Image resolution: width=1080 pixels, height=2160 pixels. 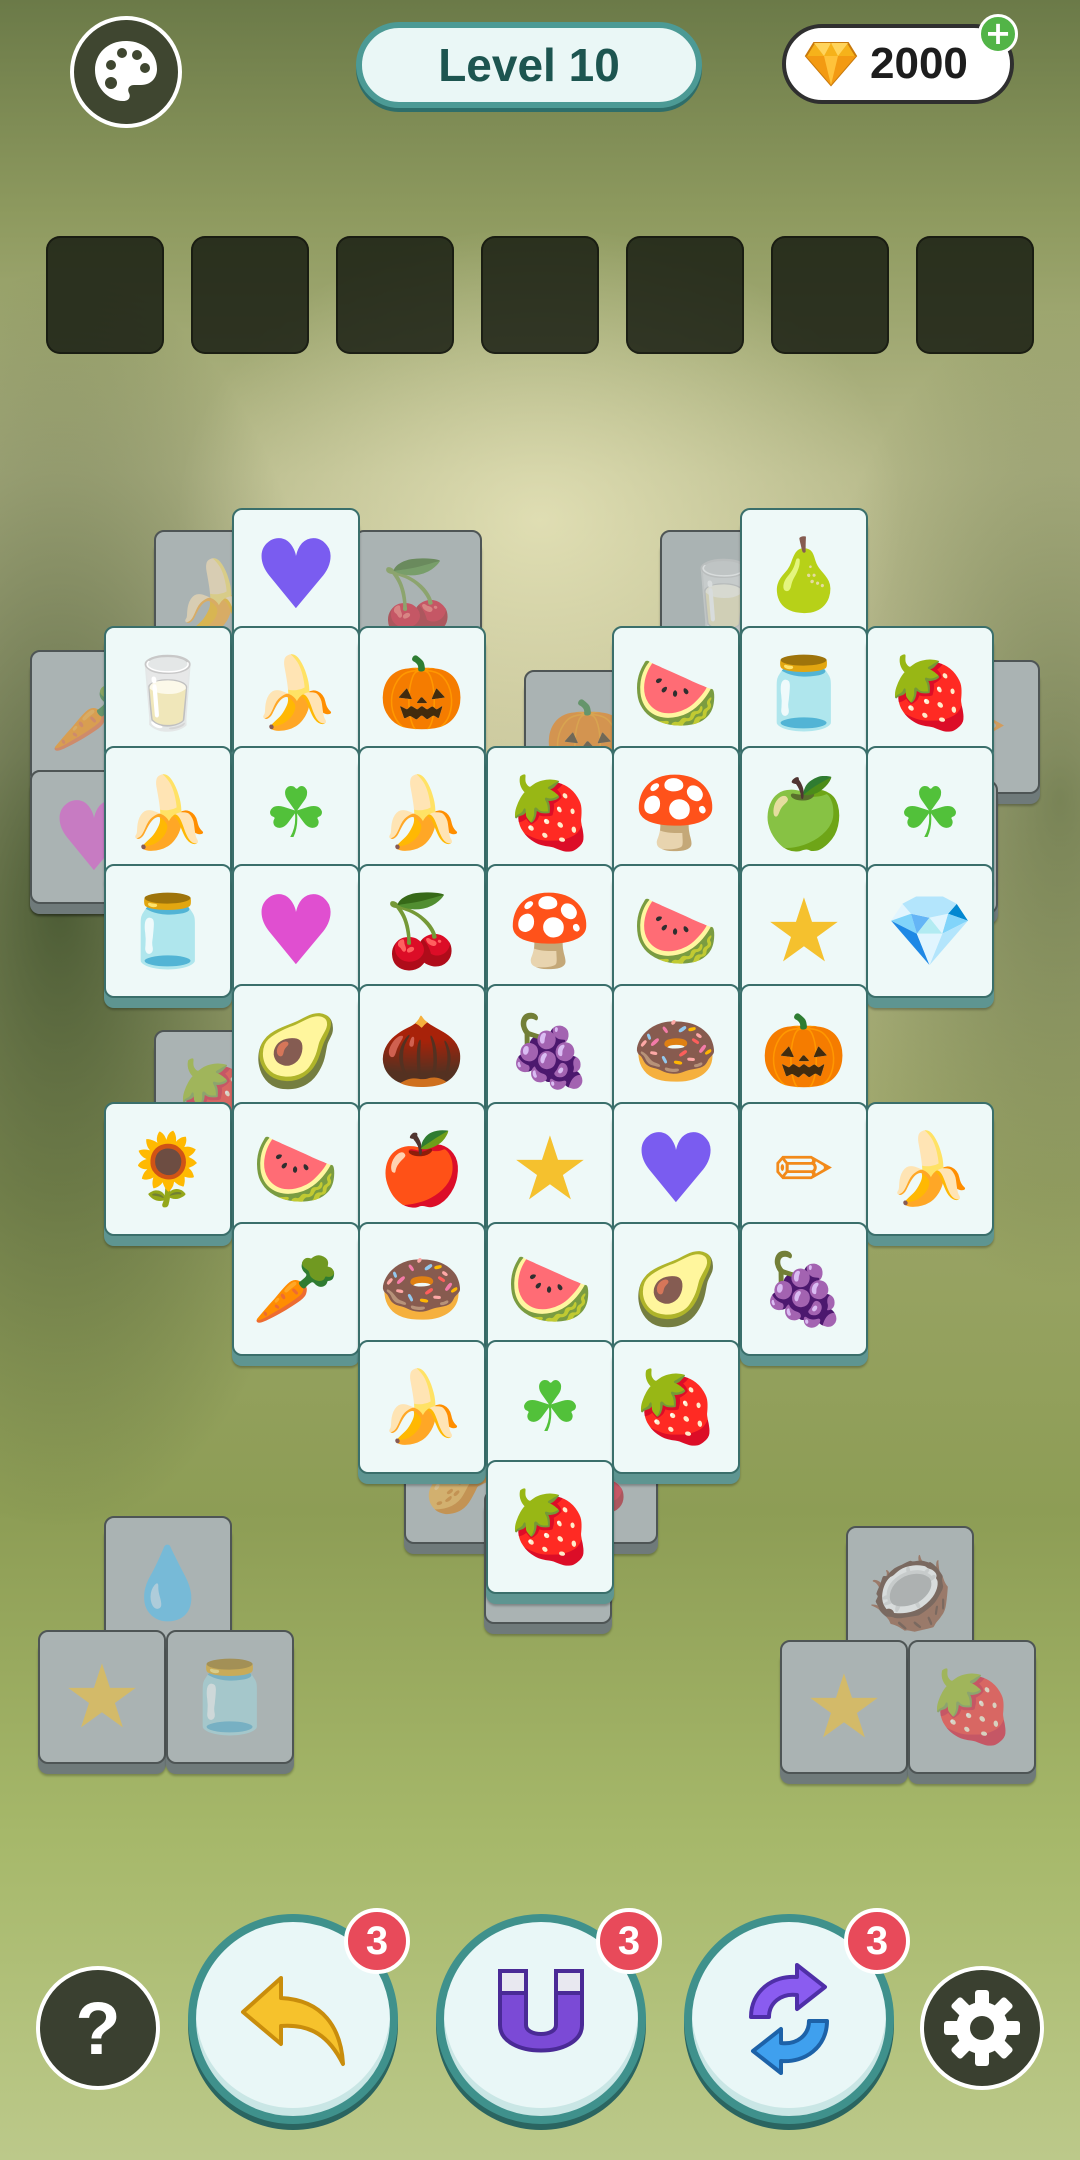 I want to click on pumpkin-icon: 🎃, so click(x=422, y=693).